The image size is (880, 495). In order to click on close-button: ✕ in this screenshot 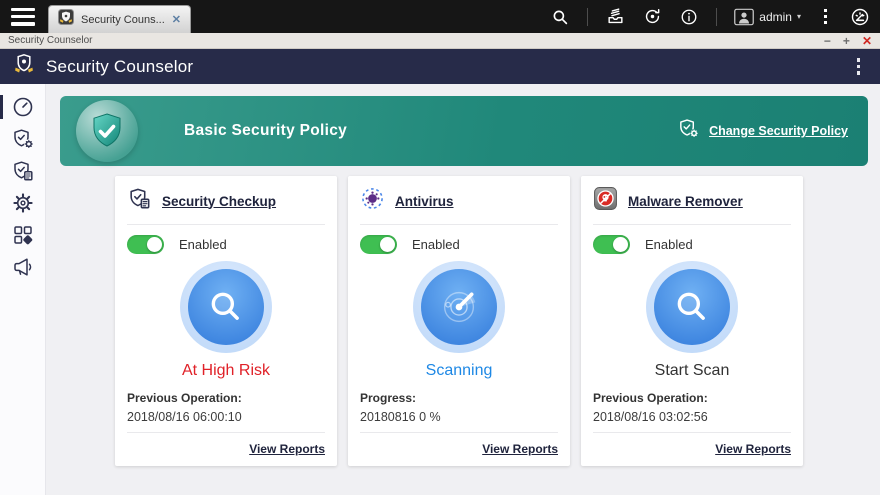, I will do `click(867, 41)`.